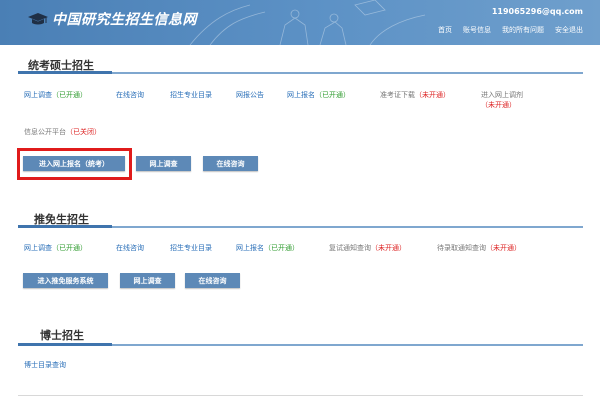 The image size is (600, 409). I want to click on link-major-catalog: 招生专业目录, so click(191, 95).